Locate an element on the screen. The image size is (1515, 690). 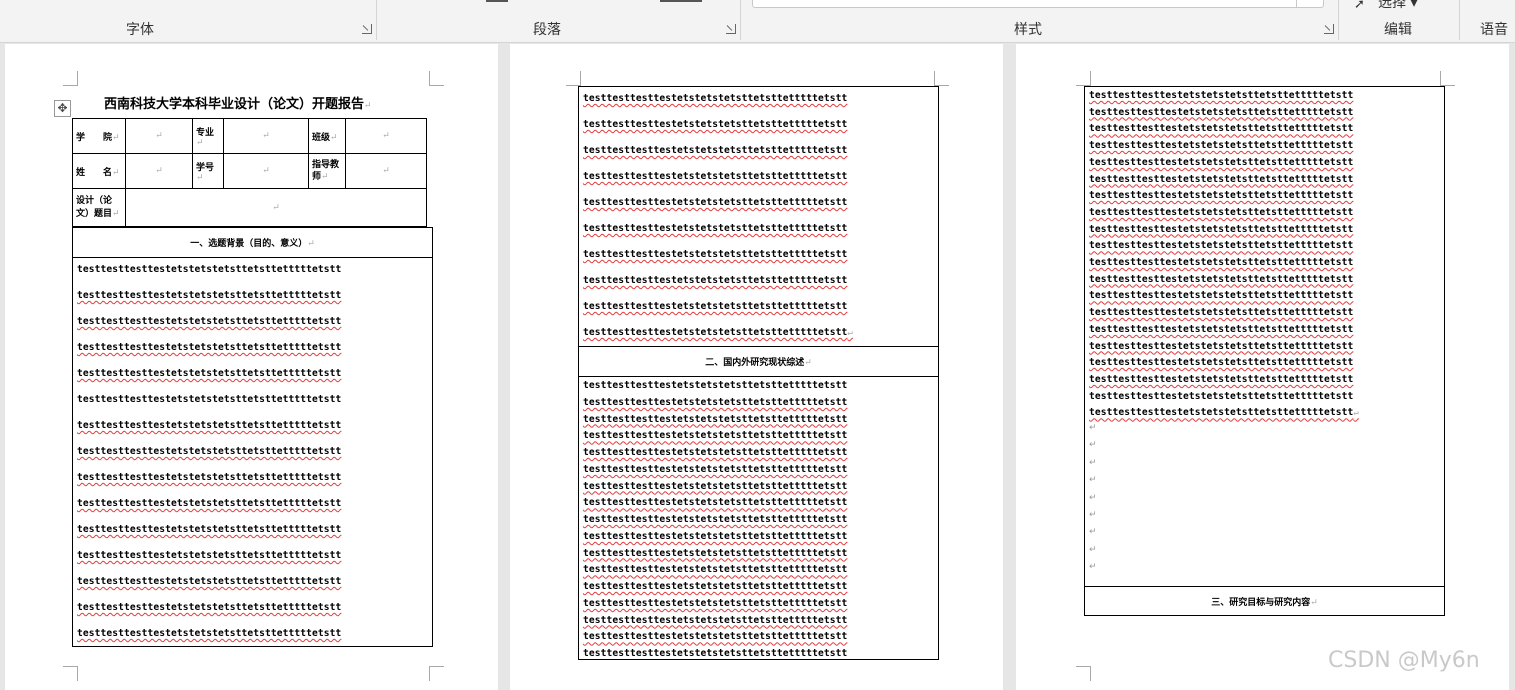
select-button: 选择 ▾ is located at coordinates (1397, 6).